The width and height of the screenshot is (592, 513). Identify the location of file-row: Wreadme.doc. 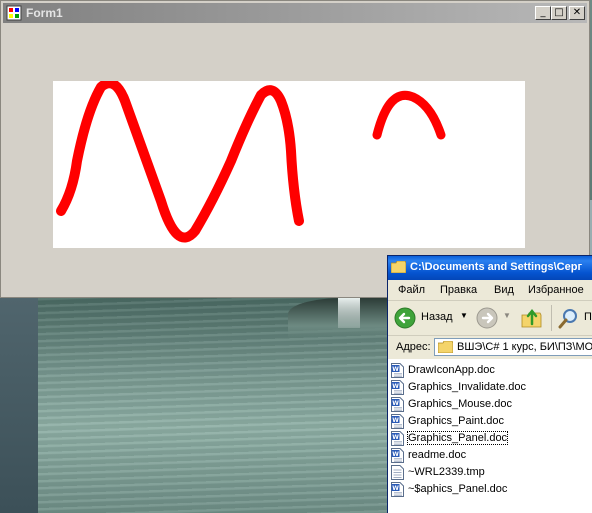
(491, 456).